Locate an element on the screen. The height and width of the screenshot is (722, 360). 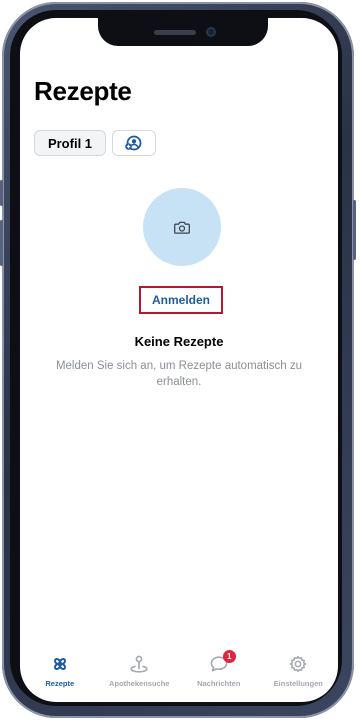
login-button-label: Anmelden is located at coordinates (180, 300).